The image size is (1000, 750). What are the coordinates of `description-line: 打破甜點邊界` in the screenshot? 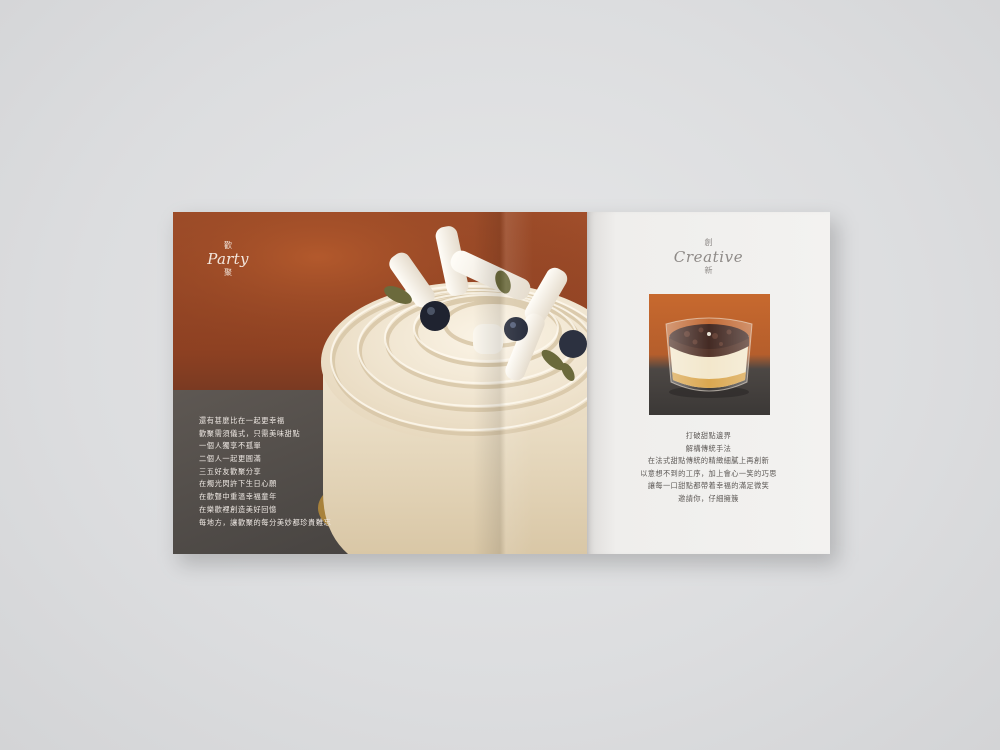 It's located at (708, 435).